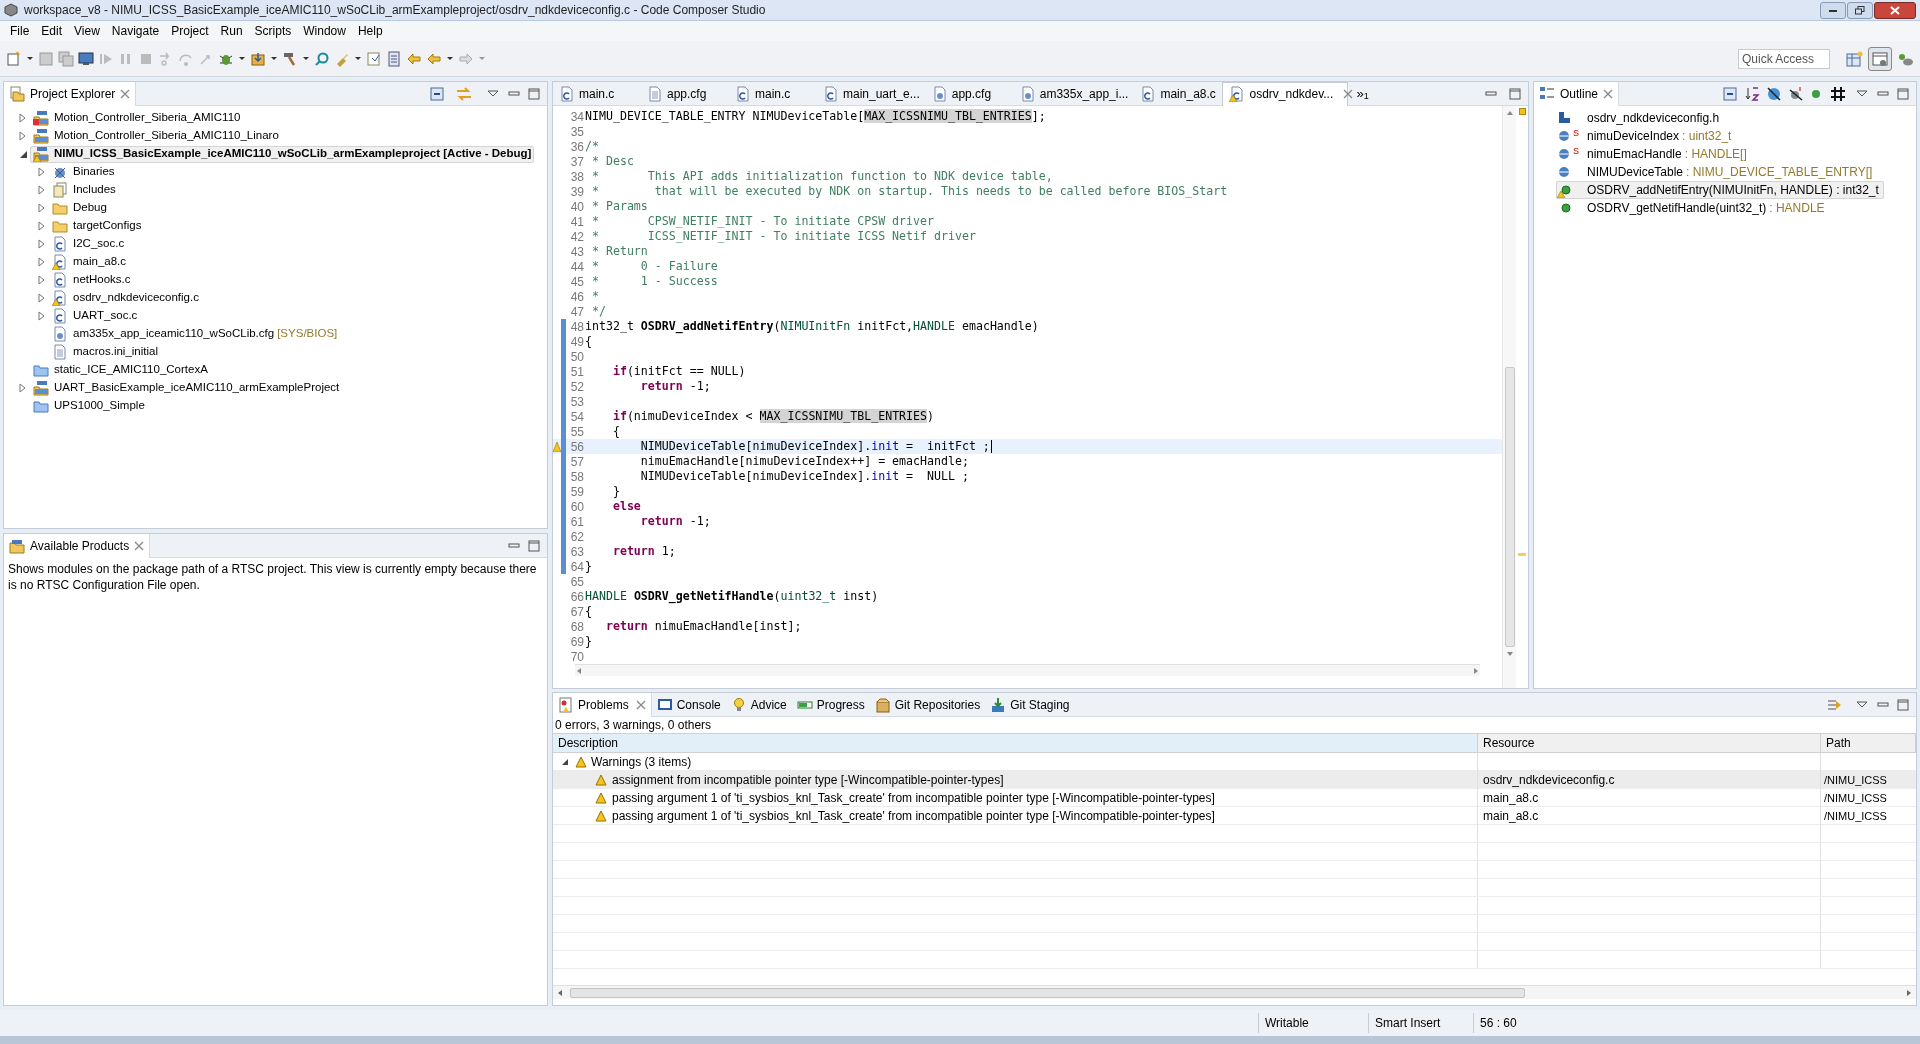  Describe the element at coordinates (156, 136) in the screenshot. I see `tree-item: Motion_Controller_Siberia_AMIC110_Linaro` at that location.